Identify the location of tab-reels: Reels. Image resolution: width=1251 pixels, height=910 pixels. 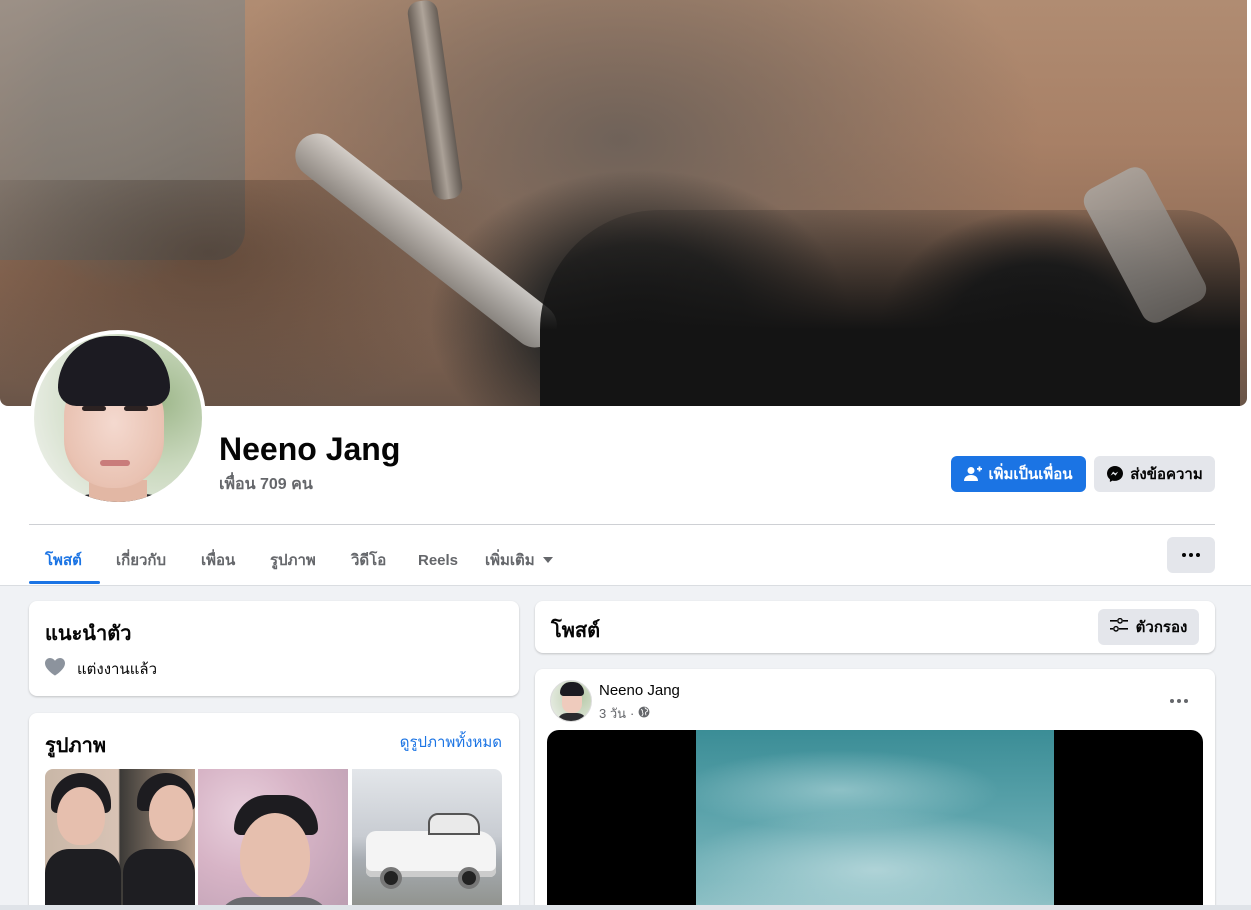
(438, 560).